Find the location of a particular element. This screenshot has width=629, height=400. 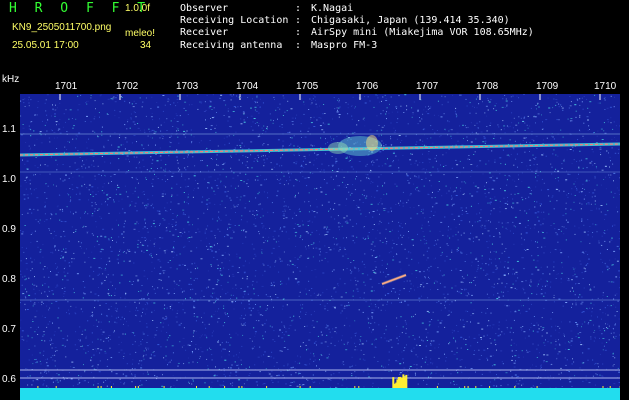

datetime-label: 25.05.01 17:00 is located at coordinates (45, 45).